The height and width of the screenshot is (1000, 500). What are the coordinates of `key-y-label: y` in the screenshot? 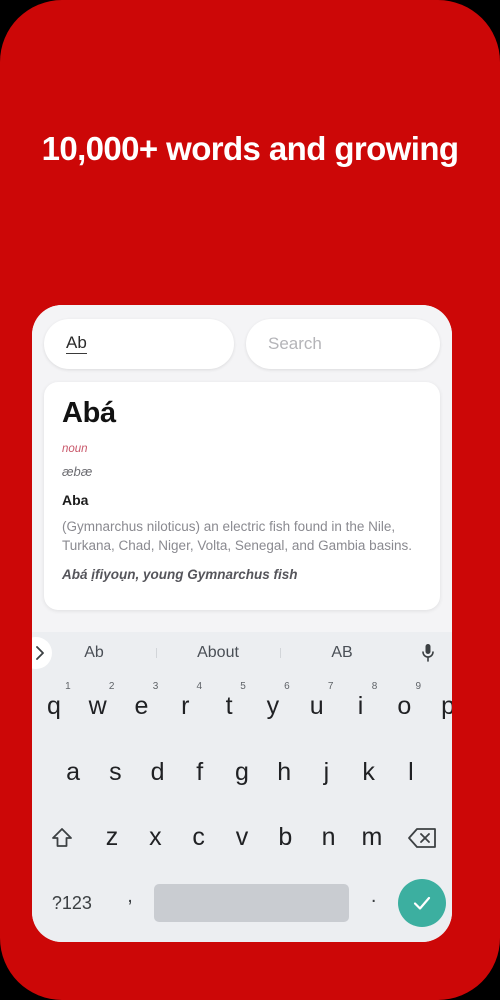 It's located at (273, 706).